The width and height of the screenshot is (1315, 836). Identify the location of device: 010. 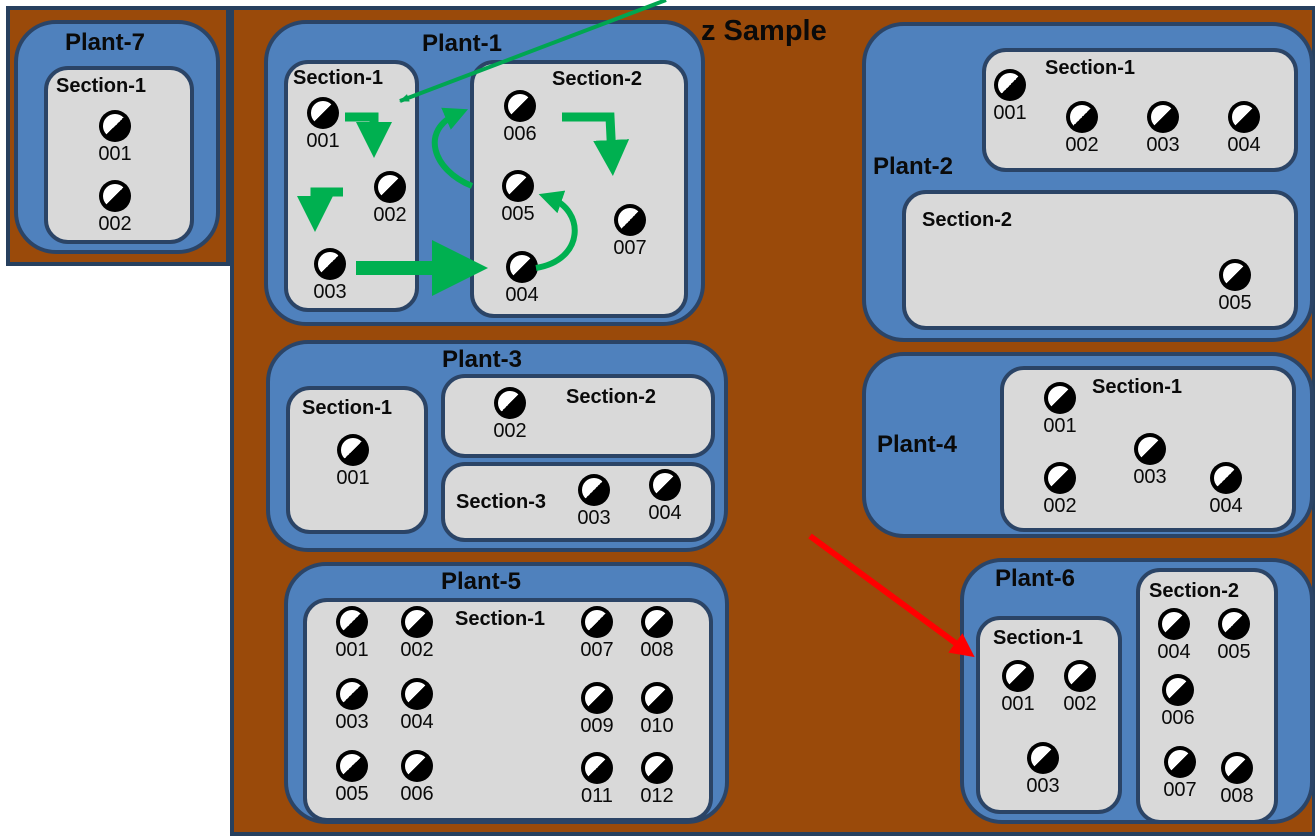
(657, 713).